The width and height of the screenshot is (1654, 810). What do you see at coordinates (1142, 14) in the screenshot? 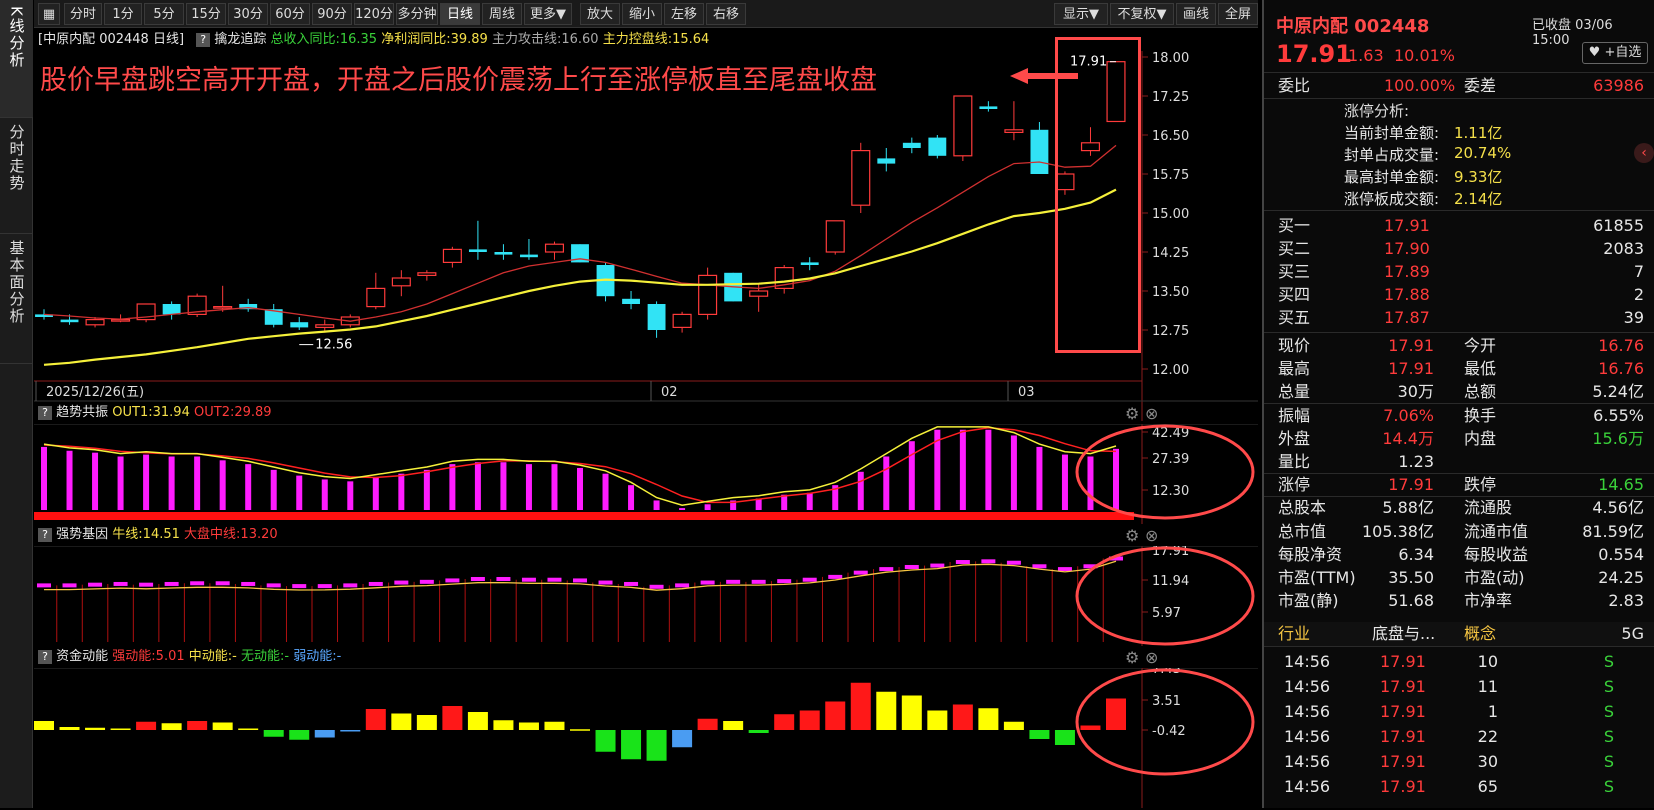
I see `adjust-dropdown: 不复权▼` at bounding box center [1142, 14].